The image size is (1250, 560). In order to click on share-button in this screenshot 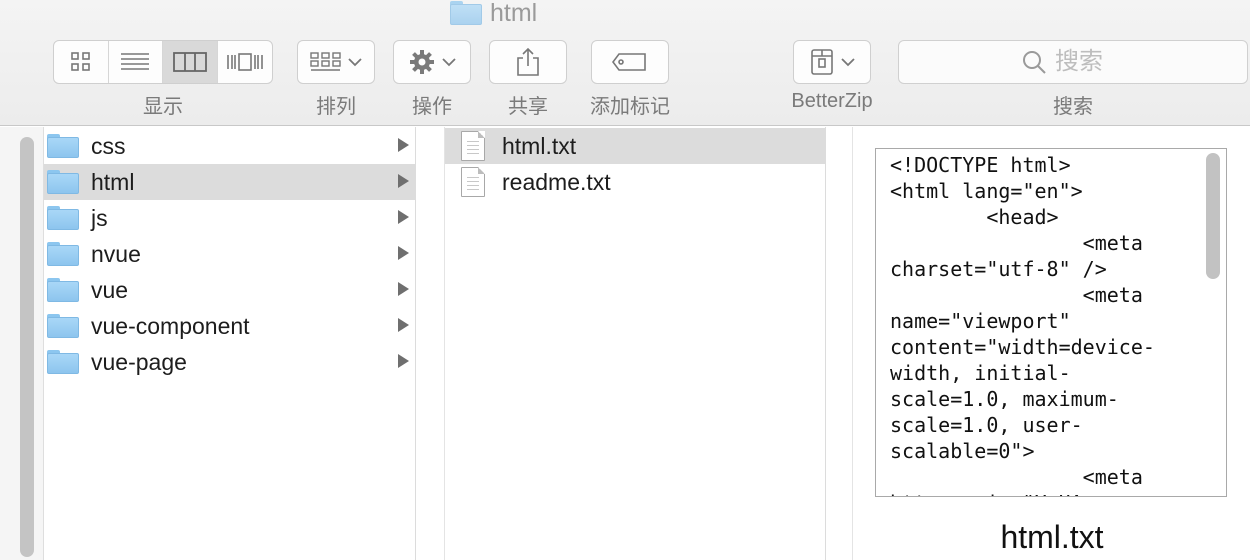, I will do `click(528, 62)`.